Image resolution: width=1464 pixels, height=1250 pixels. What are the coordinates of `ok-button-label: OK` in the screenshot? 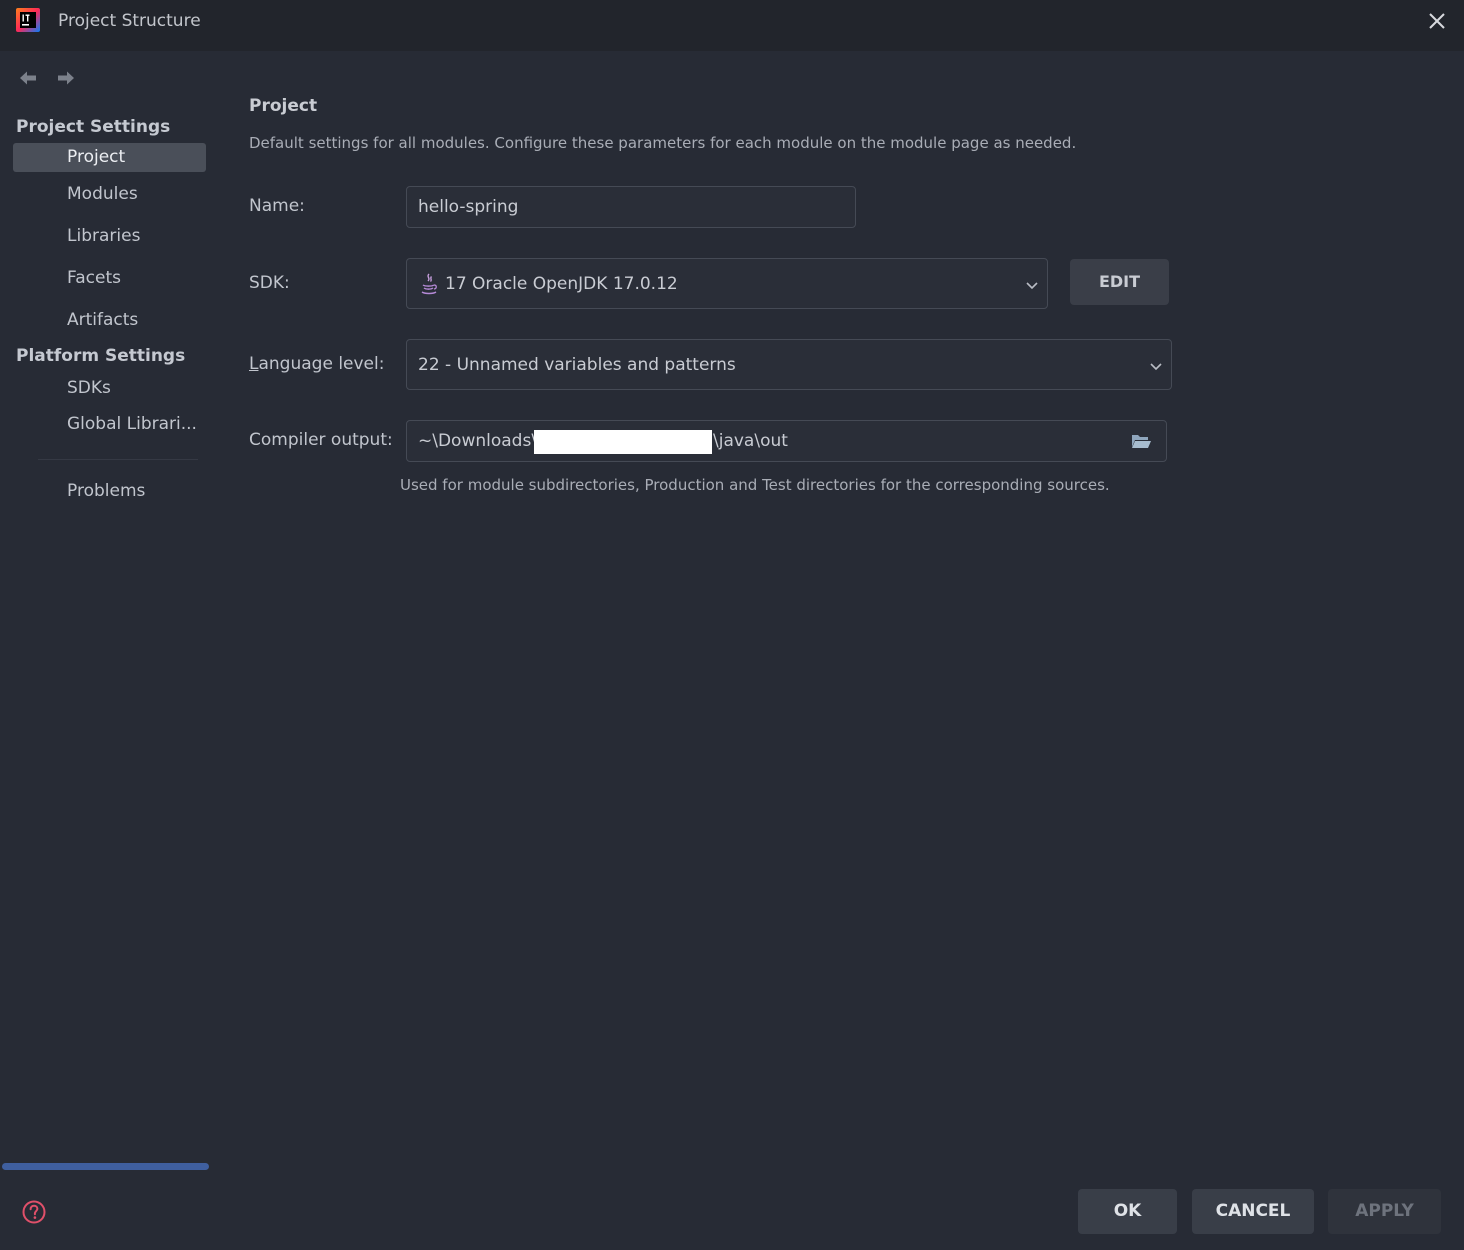 It's located at (1127, 1211).